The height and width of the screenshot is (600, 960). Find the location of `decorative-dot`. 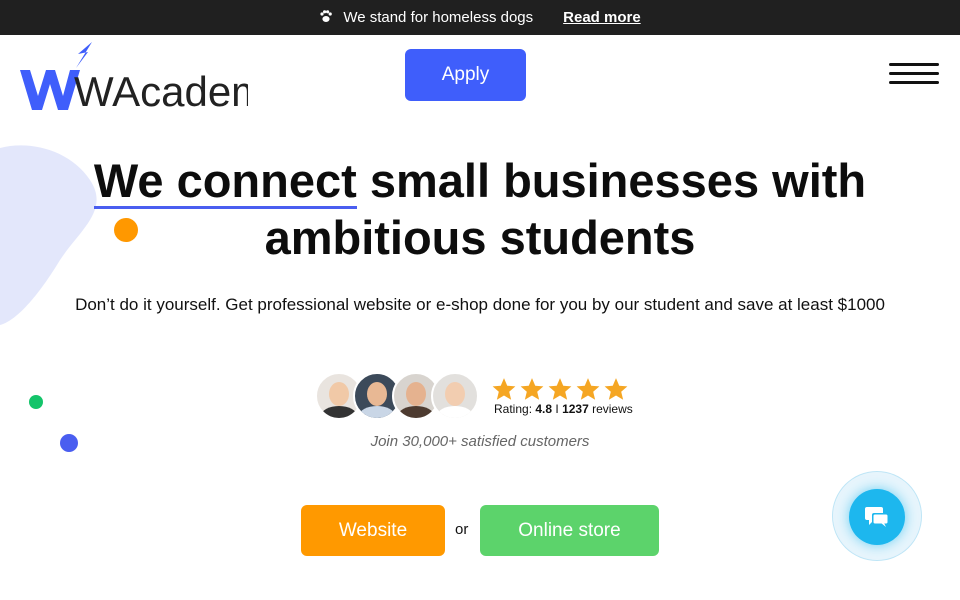

decorative-dot is located at coordinates (36, 402).